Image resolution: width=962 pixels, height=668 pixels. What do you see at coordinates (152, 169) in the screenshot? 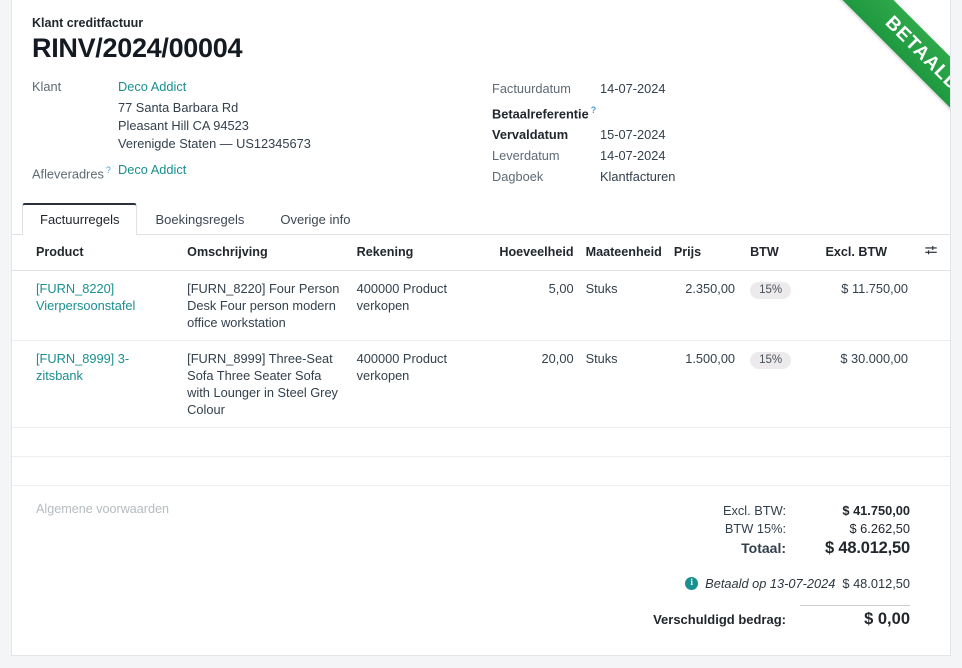
I see `delivery-address-link: Deco Addict` at bounding box center [152, 169].